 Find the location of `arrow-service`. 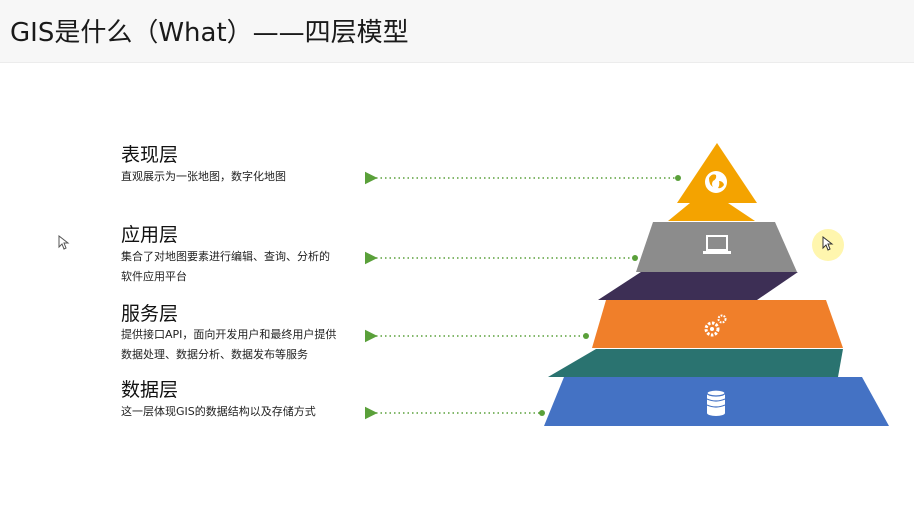

arrow-service is located at coordinates (476, 336).